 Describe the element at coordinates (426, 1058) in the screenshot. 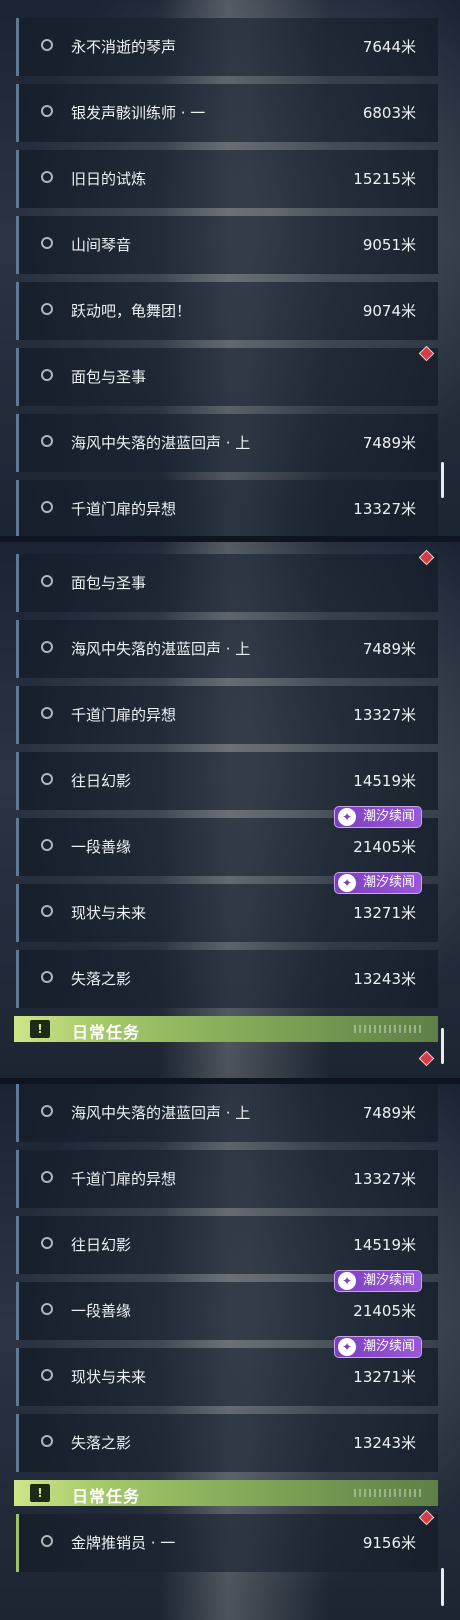

I see `diamond-marker-icon` at that location.